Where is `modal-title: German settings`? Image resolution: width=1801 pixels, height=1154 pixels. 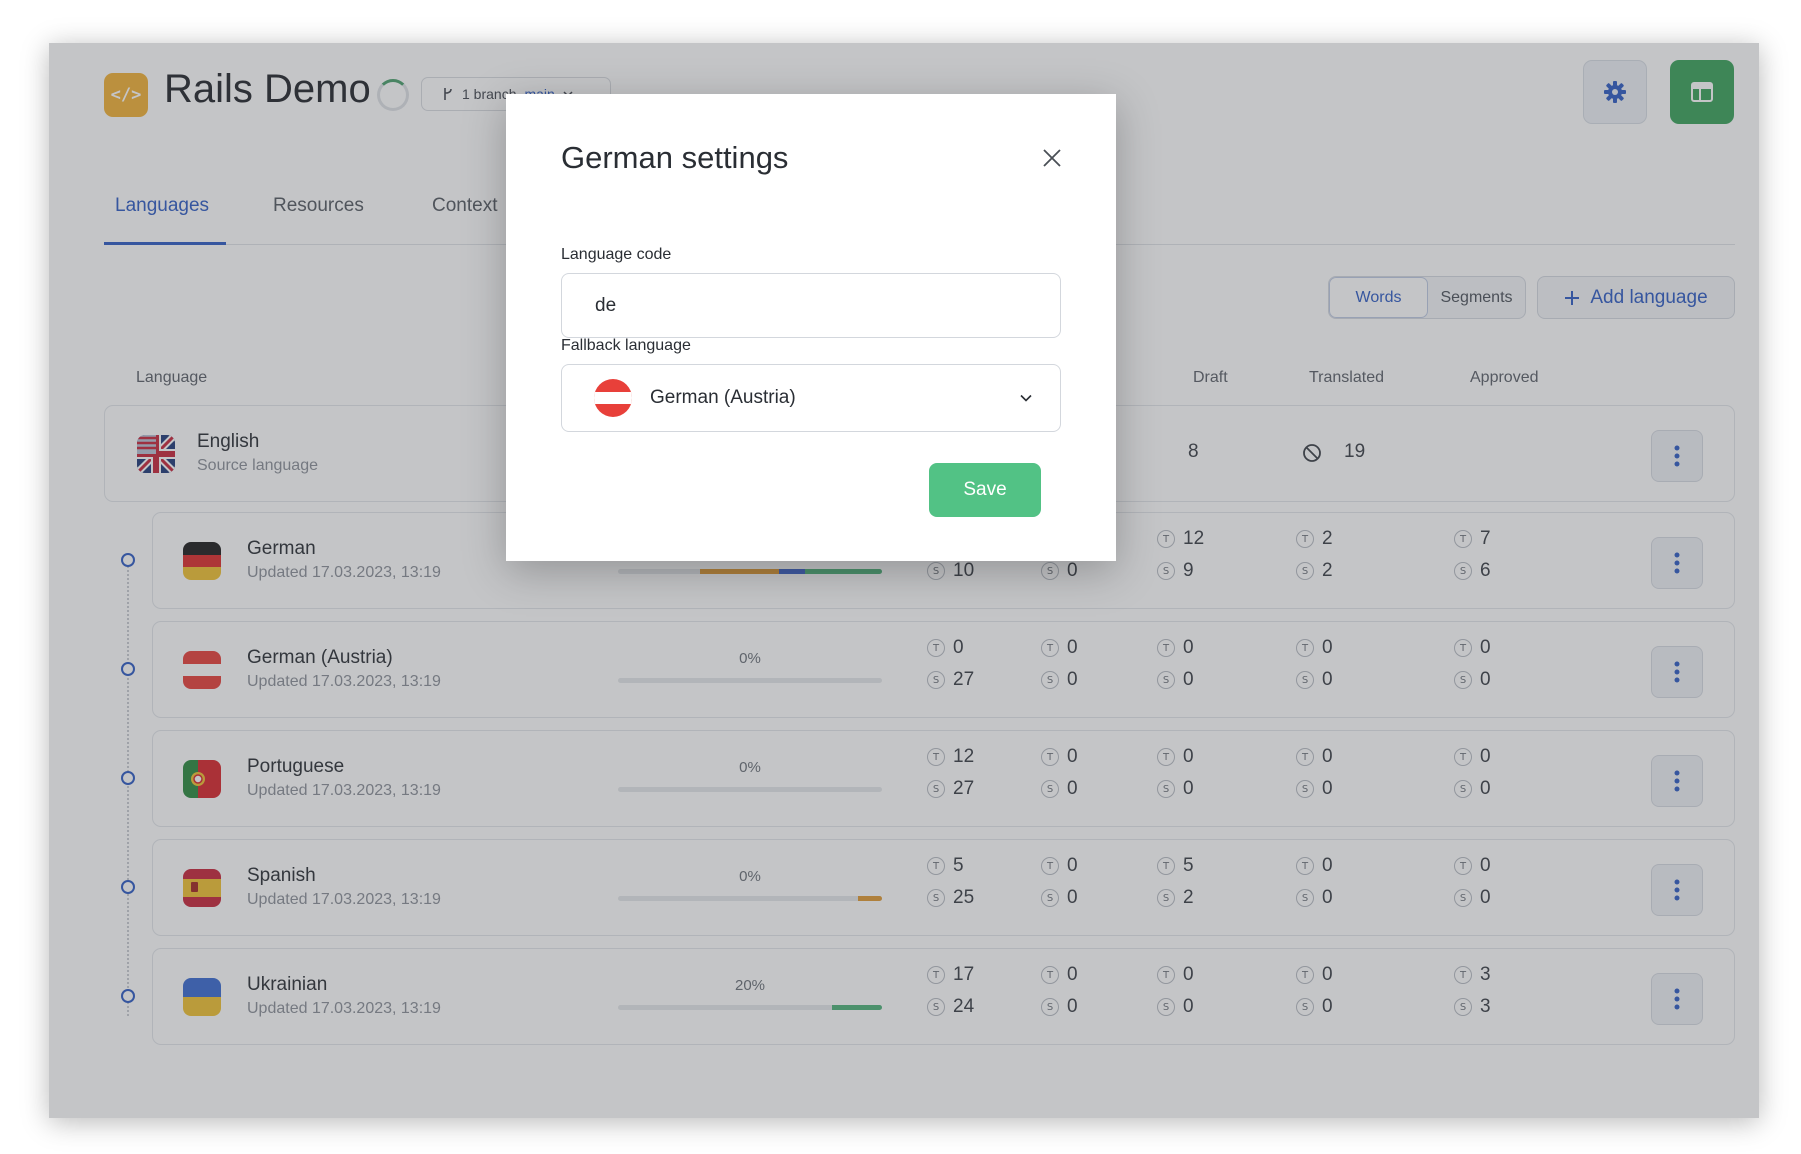
modal-title: German settings is located at coordinates (675, 157).